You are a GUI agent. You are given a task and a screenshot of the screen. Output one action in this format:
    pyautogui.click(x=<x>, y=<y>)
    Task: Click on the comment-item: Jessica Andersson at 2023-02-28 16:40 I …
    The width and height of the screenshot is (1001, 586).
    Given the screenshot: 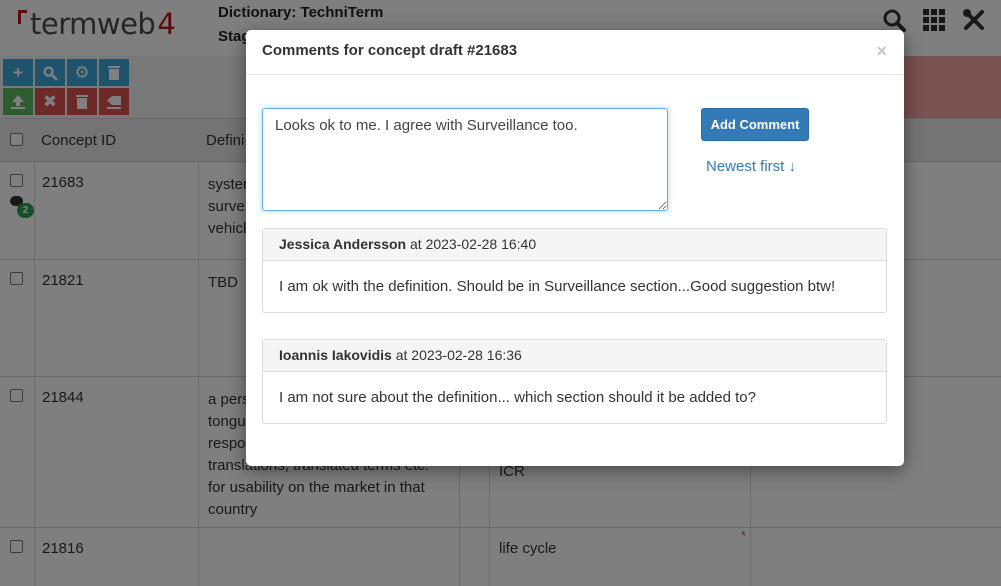 What is the action you would take?
    pyautogui.click(x=574, y=270)
    